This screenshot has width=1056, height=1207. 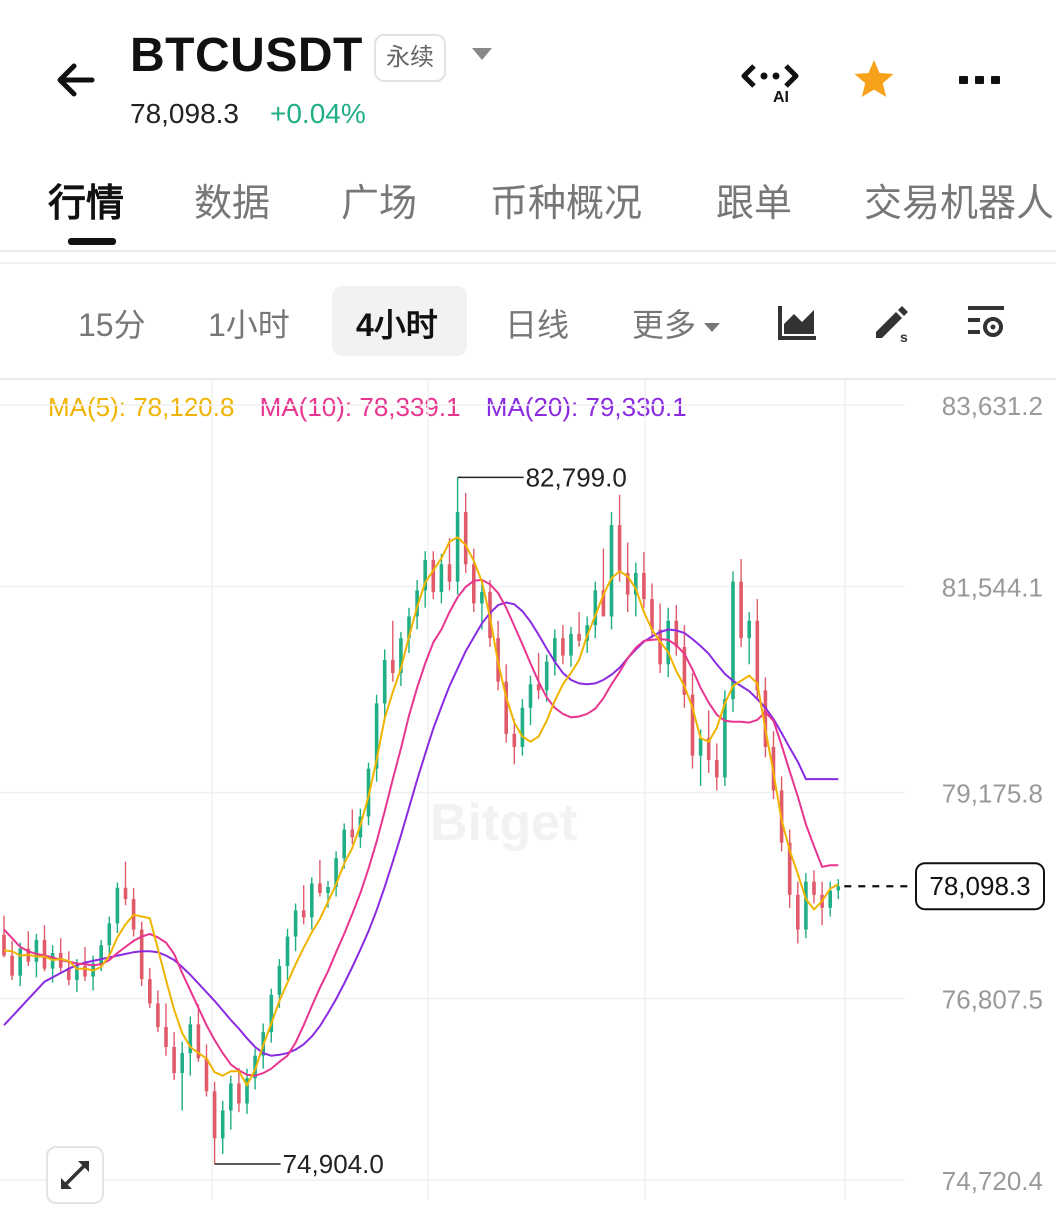 I want to click on top-bar: BTCUSDT 永续 78,098.3 +0.04% AI, so click(x=528, y=75).